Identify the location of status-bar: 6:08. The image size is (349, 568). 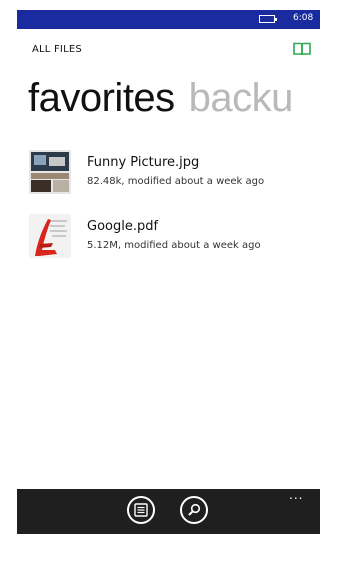
(168, 19).